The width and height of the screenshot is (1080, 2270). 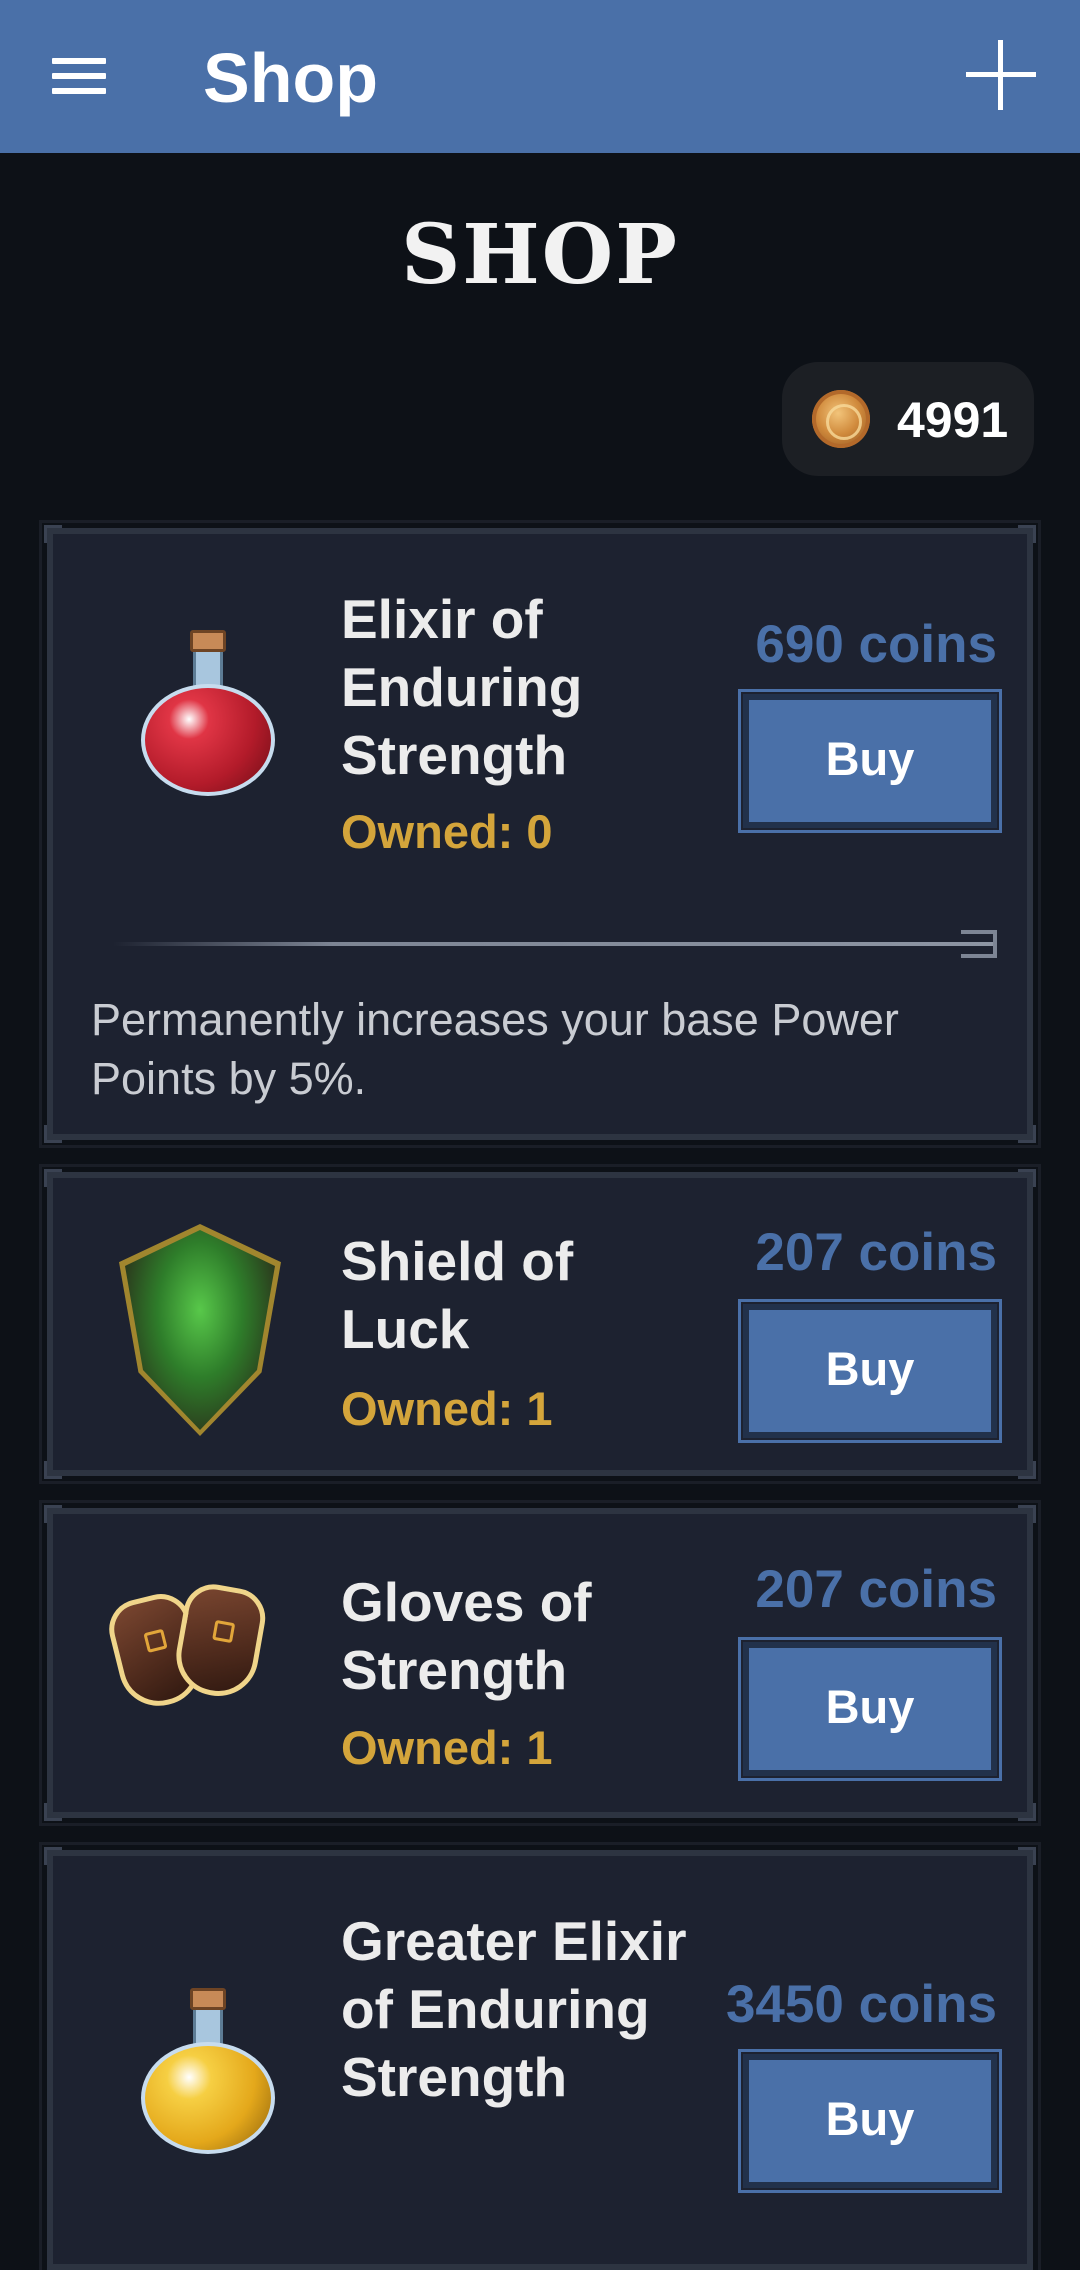 What do you see at coordinates (447, 831) in the screenshot?
I see `owned-count: Owned: 0` at bounding box center [447, 831].